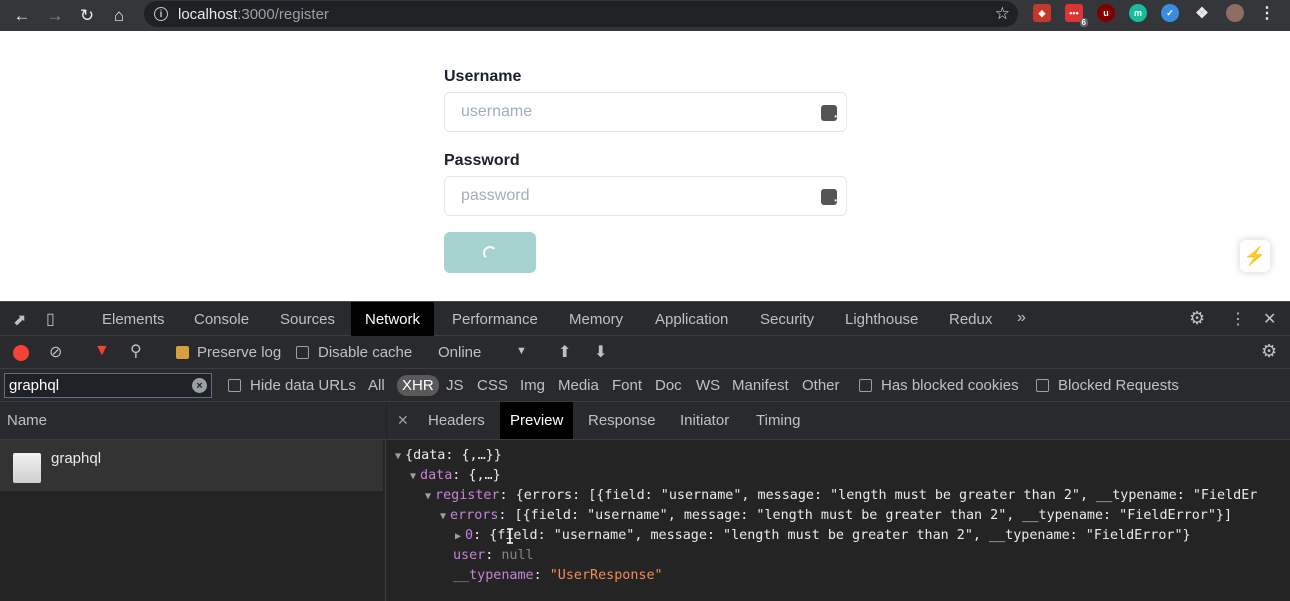 The height and width of the screenshot is (601, 1290). What do you see at coordinates (821, 385) in the screenshot?
I see `type-filter-other: Other` at bounding box center [821, 385].